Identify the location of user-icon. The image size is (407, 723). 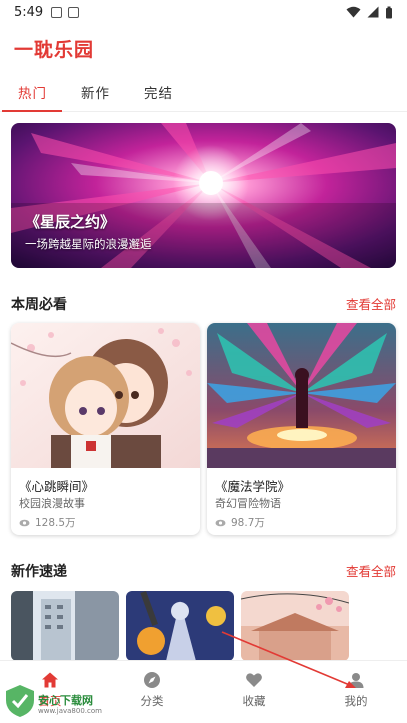
(356, 680).